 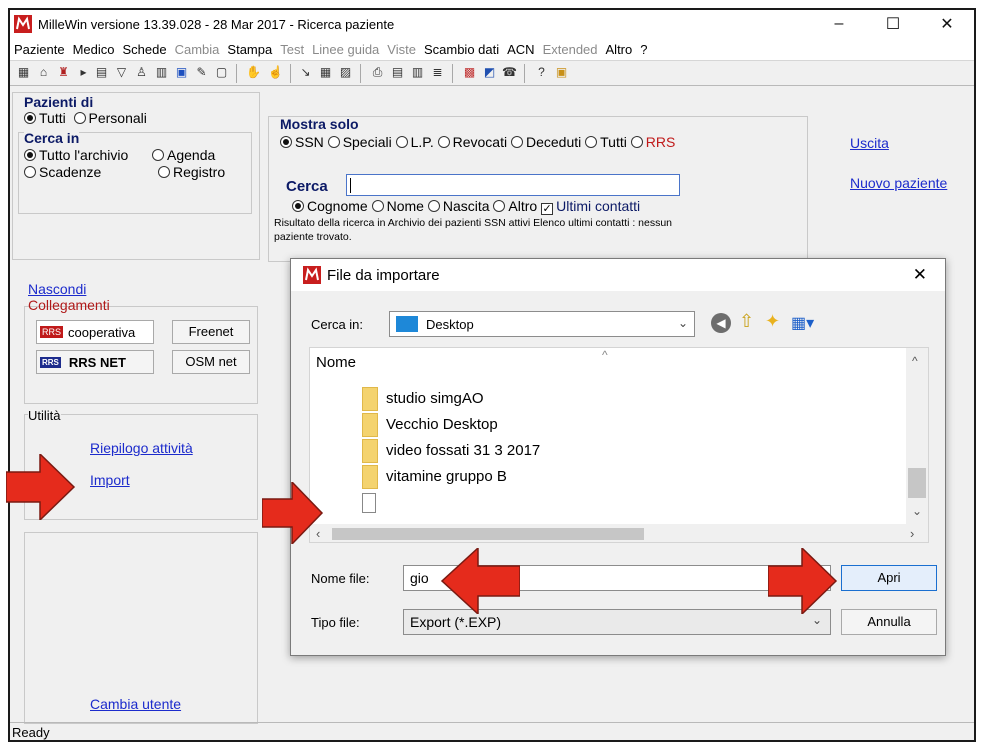 What do you see at coordinates (513, 185) in the screenshot?
I see `cerca-input` at bounding box center [513, 185].